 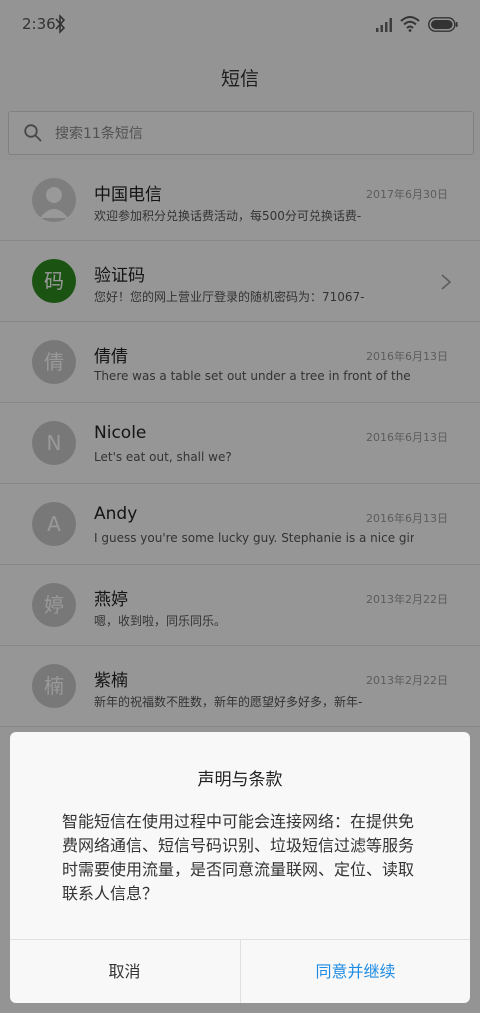 I want to click on agree-continue-button: 同意并继续, so click(x=355, y=971).